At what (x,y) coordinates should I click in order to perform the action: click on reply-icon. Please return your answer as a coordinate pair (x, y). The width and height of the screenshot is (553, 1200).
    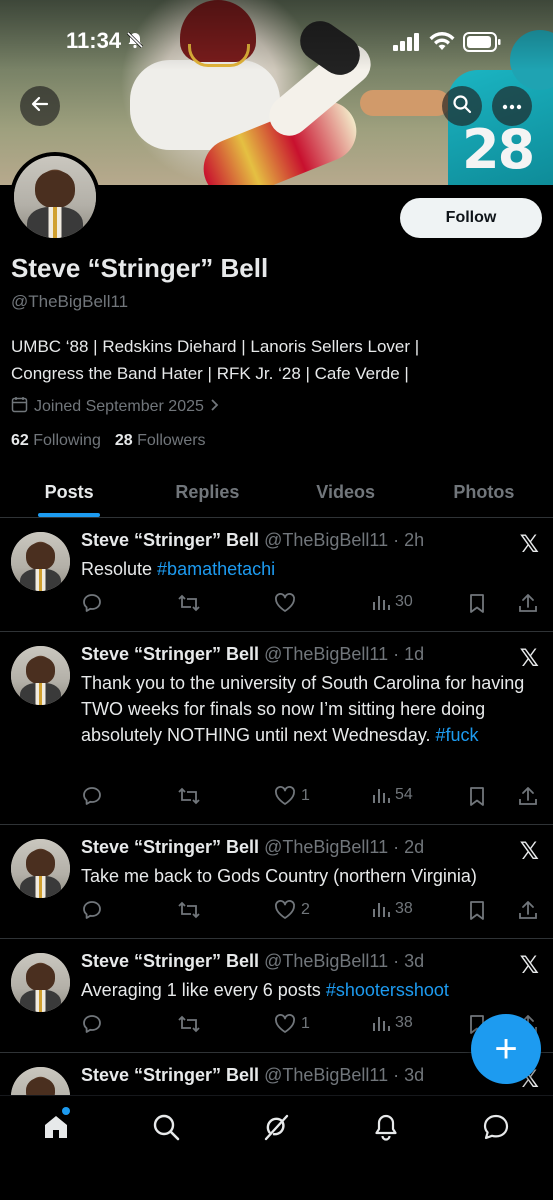
    Looking at the image, I should click on (92, 1024).